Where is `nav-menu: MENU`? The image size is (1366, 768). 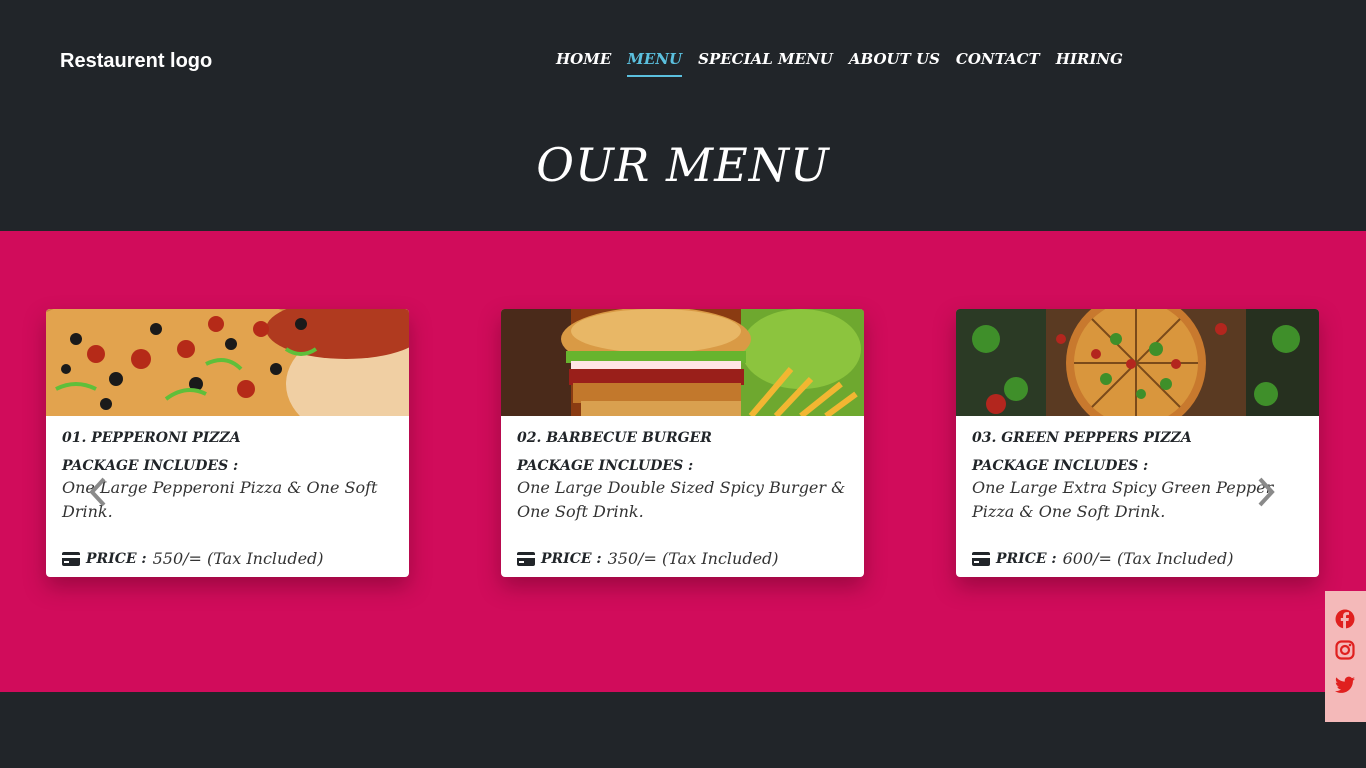 nav-menu: MENU is located at coordinates (654, 63).